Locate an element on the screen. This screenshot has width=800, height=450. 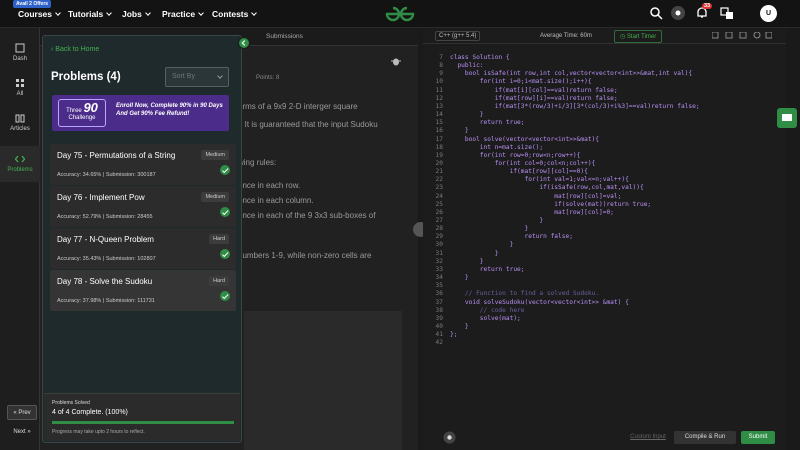
offers-badge: Avail 2 Offers is located at coordinates (32, 4).